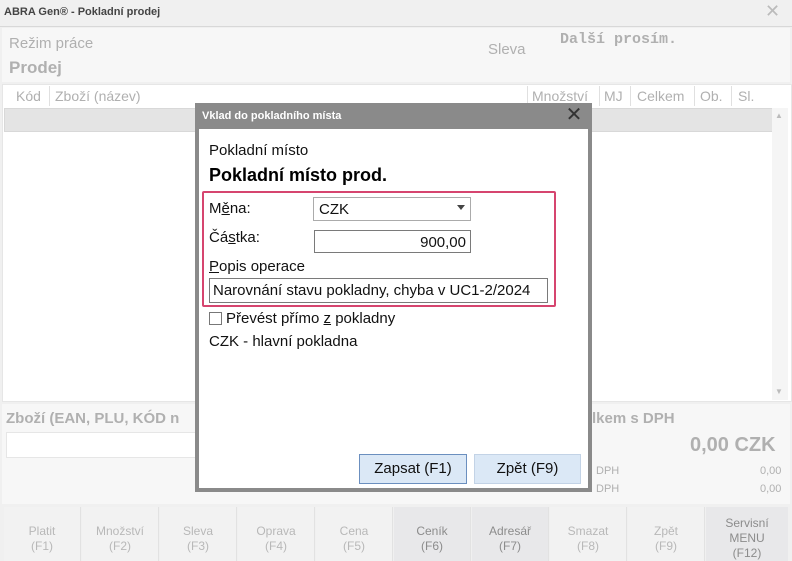 This screenshot has width=792, height=561. I want to click on amount-value: 900,00, so click(443, 242).